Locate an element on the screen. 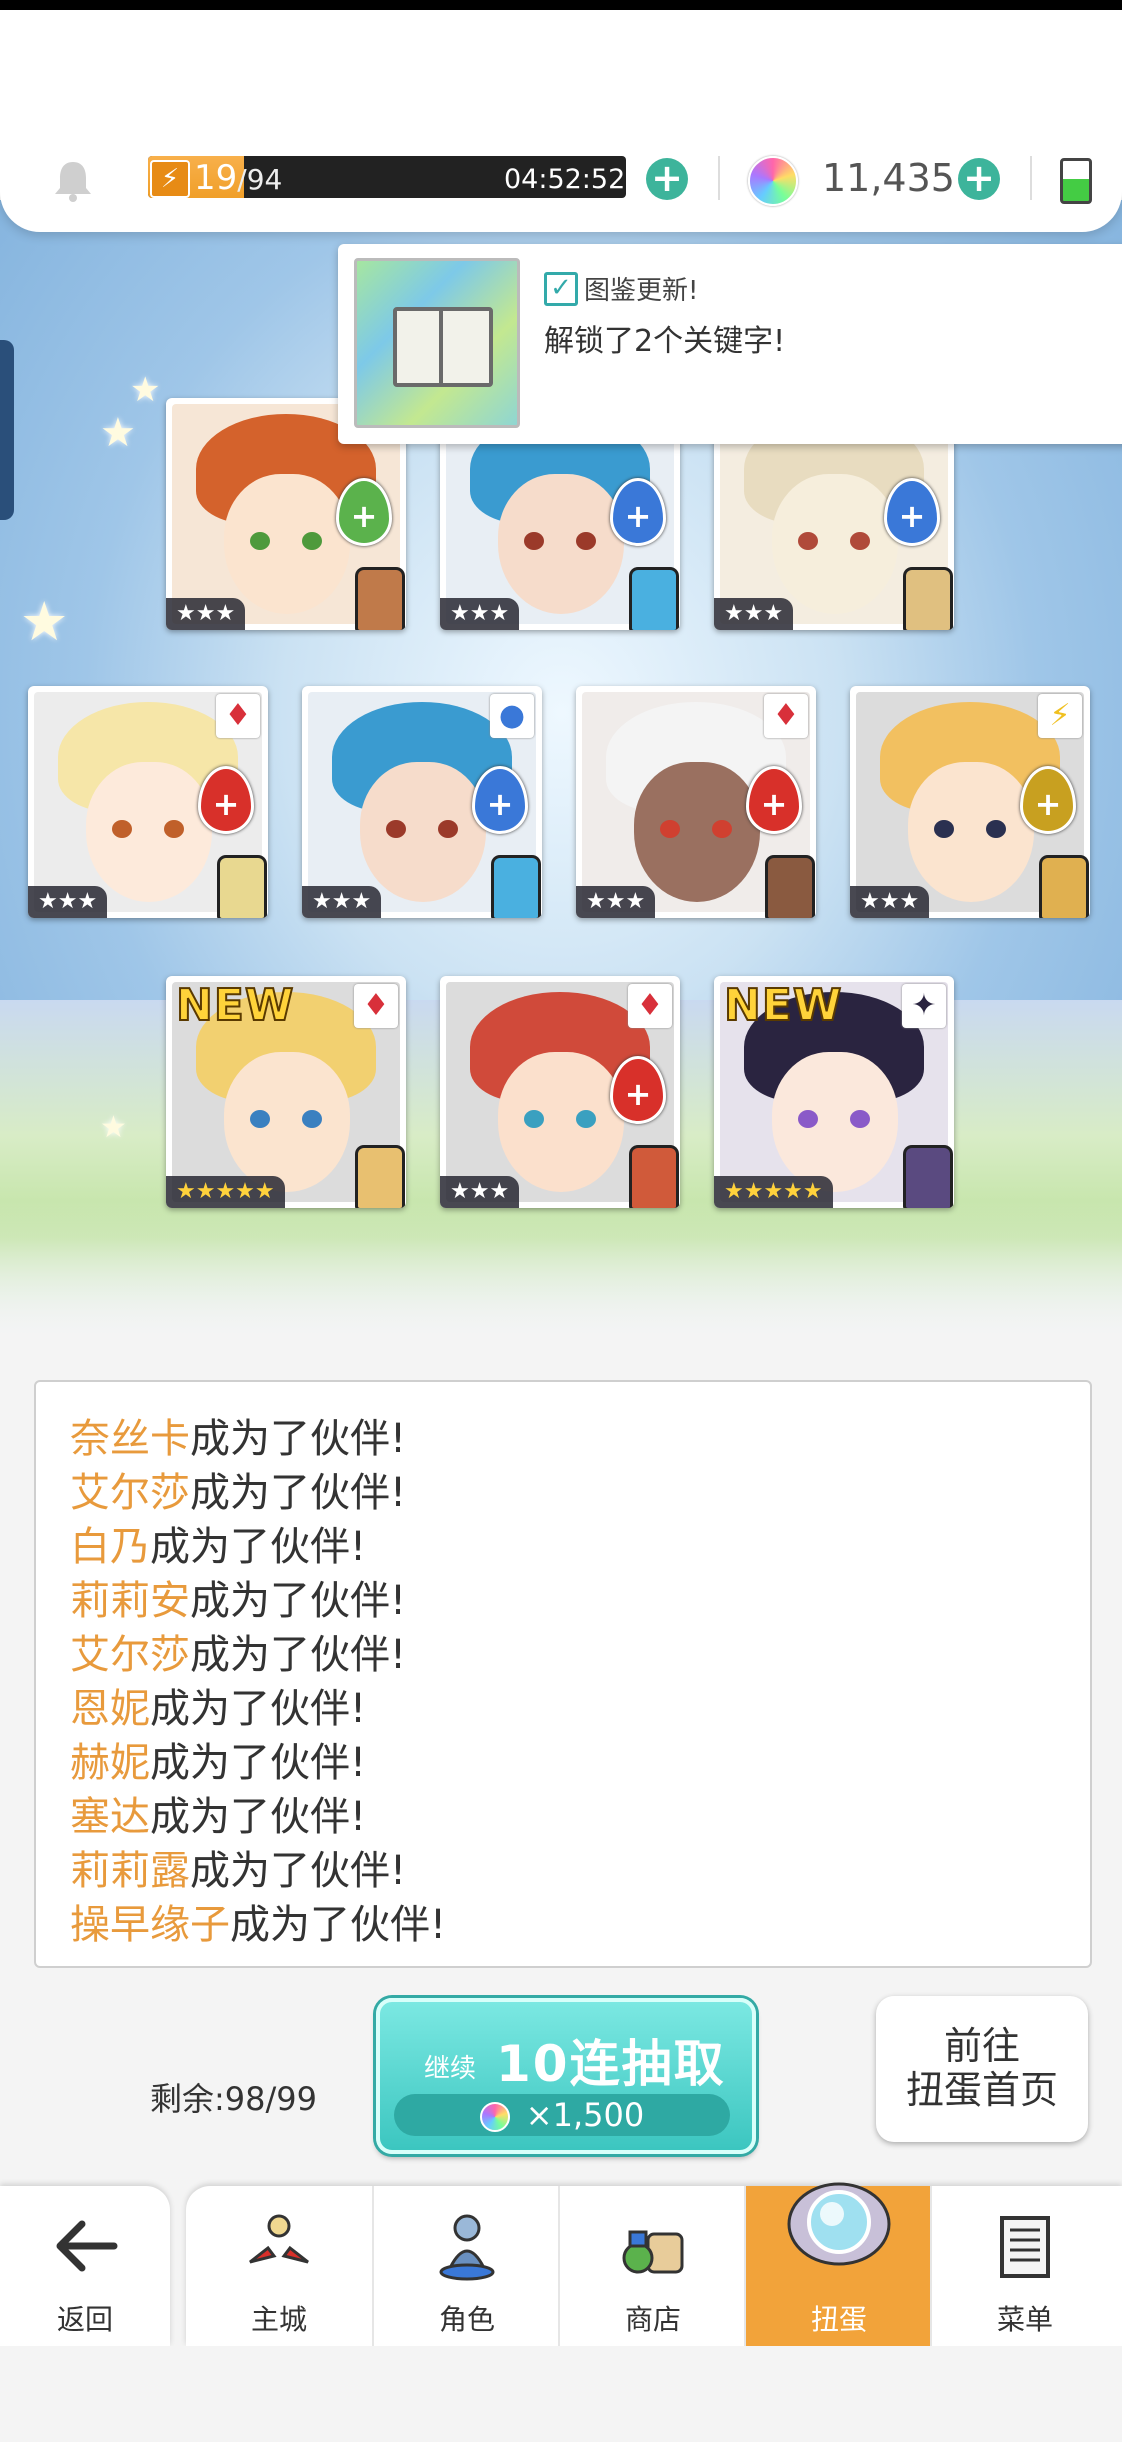 The width and height of the screenshot is (1122, 2442). character-card: NEW ✦ ★★★★★ is located at coordinates (834, 1092).